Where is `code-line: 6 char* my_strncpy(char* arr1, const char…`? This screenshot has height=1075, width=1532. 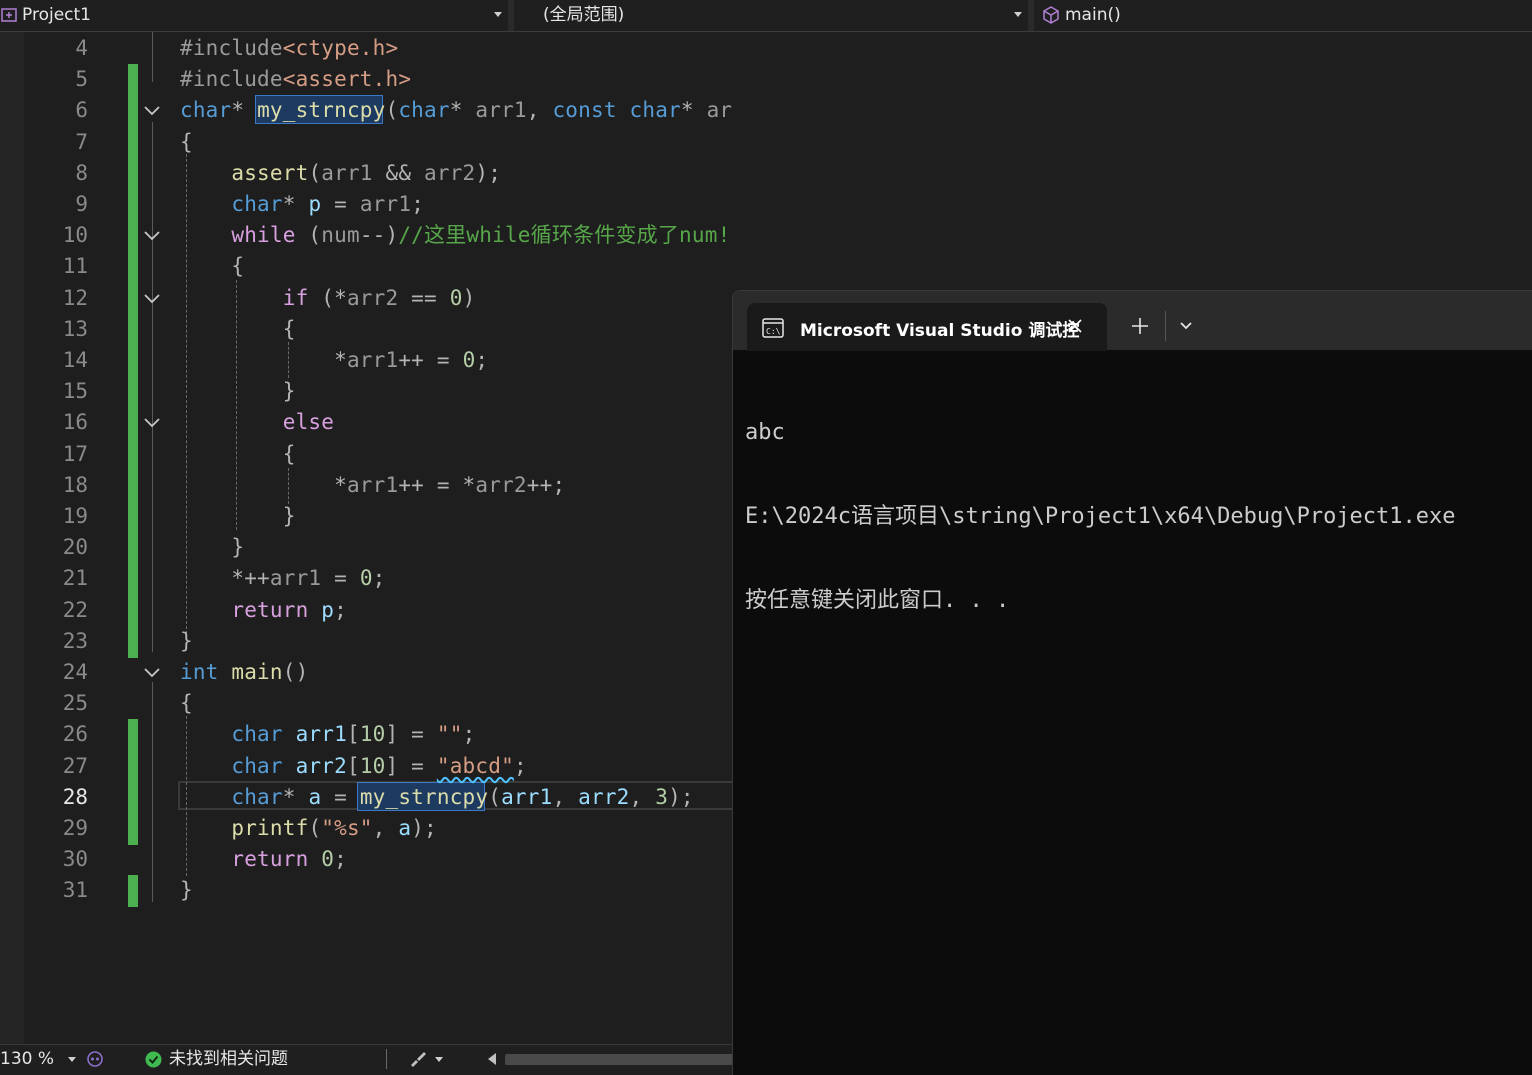
code-line: 6 char* my_strncpy(char* arr1, const char… is located at coordinates (366, 111).